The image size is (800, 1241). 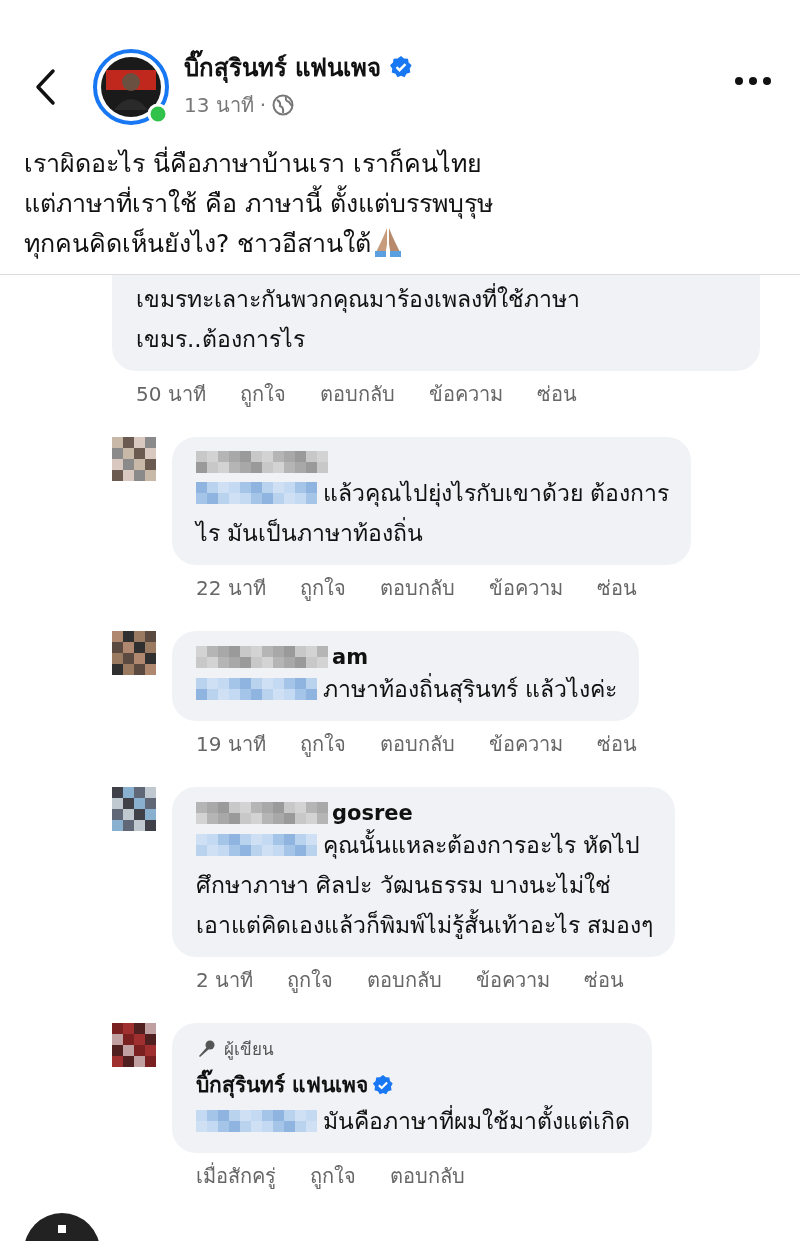 I want to click on author-label: ผู้เขียน, so click(x=249, y=1050).